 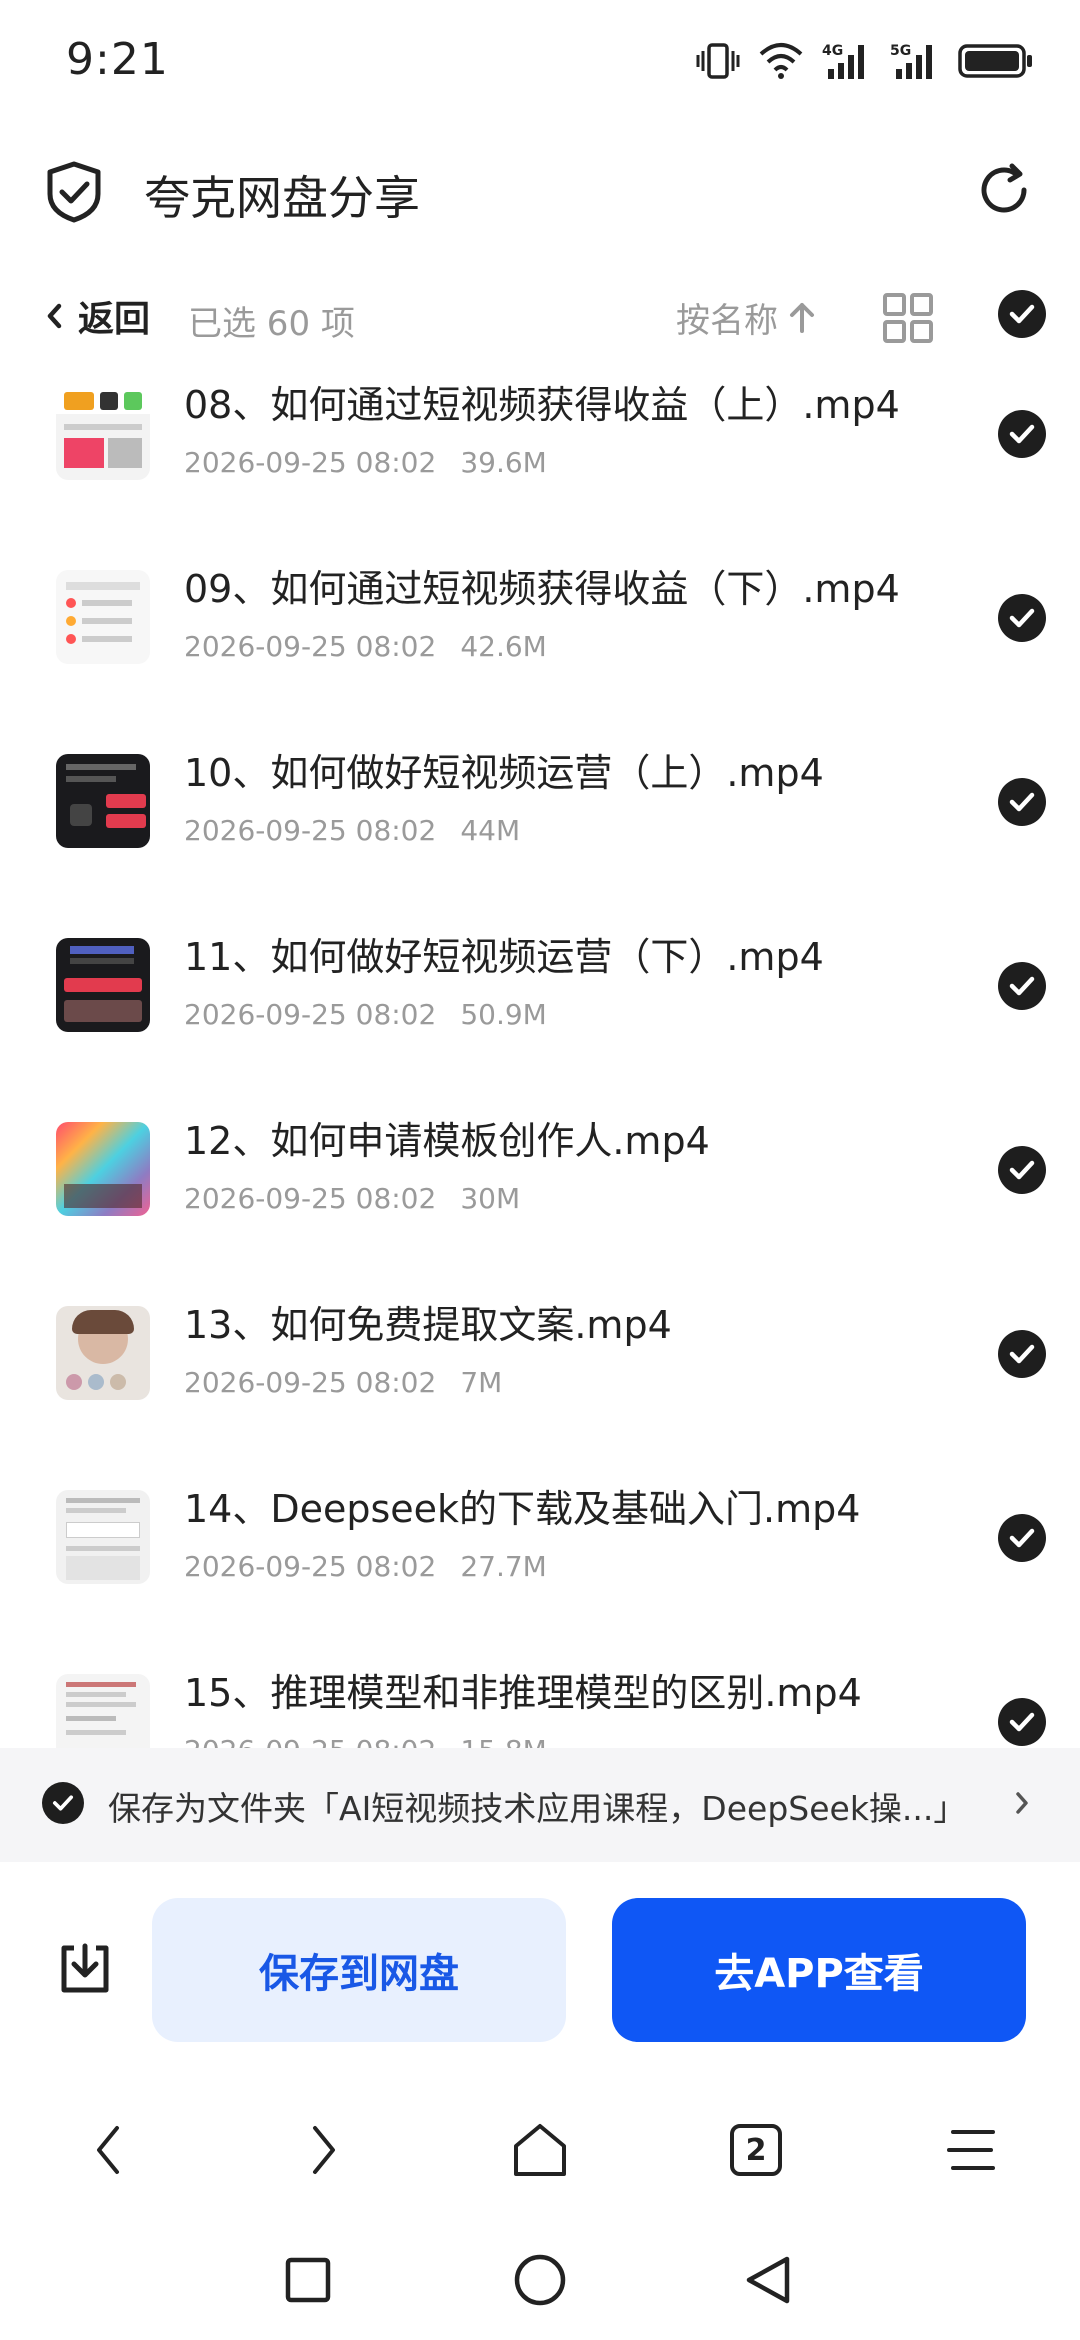 What do you see at coordinates (282, 198) in the screenshot?
I see `page-title: 夸克网盘分享` at bounding box center [282, 198].